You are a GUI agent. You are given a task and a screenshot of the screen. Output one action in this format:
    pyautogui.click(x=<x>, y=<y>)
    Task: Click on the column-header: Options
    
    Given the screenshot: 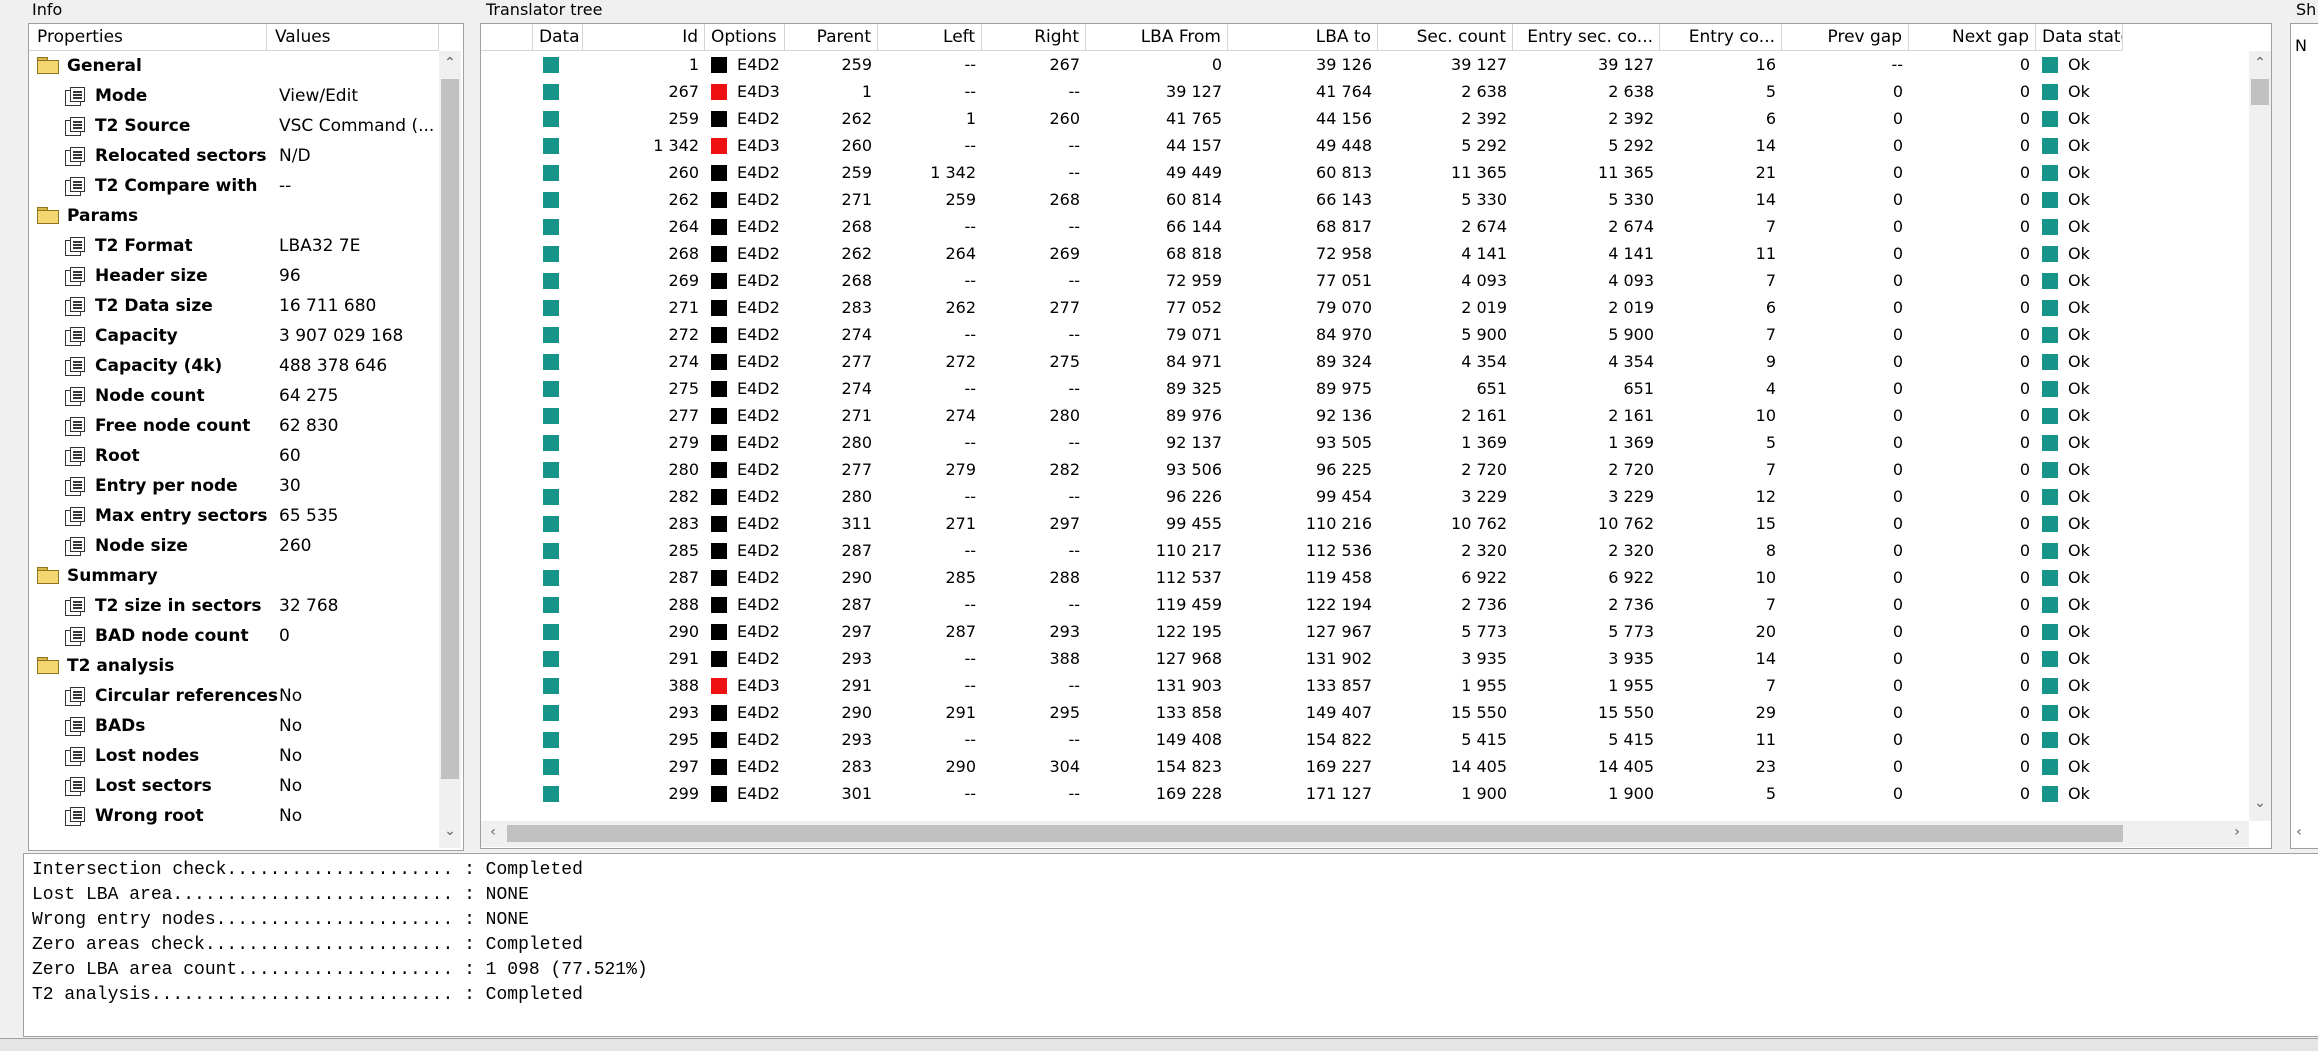 What is the action you would take?
    pyautogui.click(x=745, y=37)
    